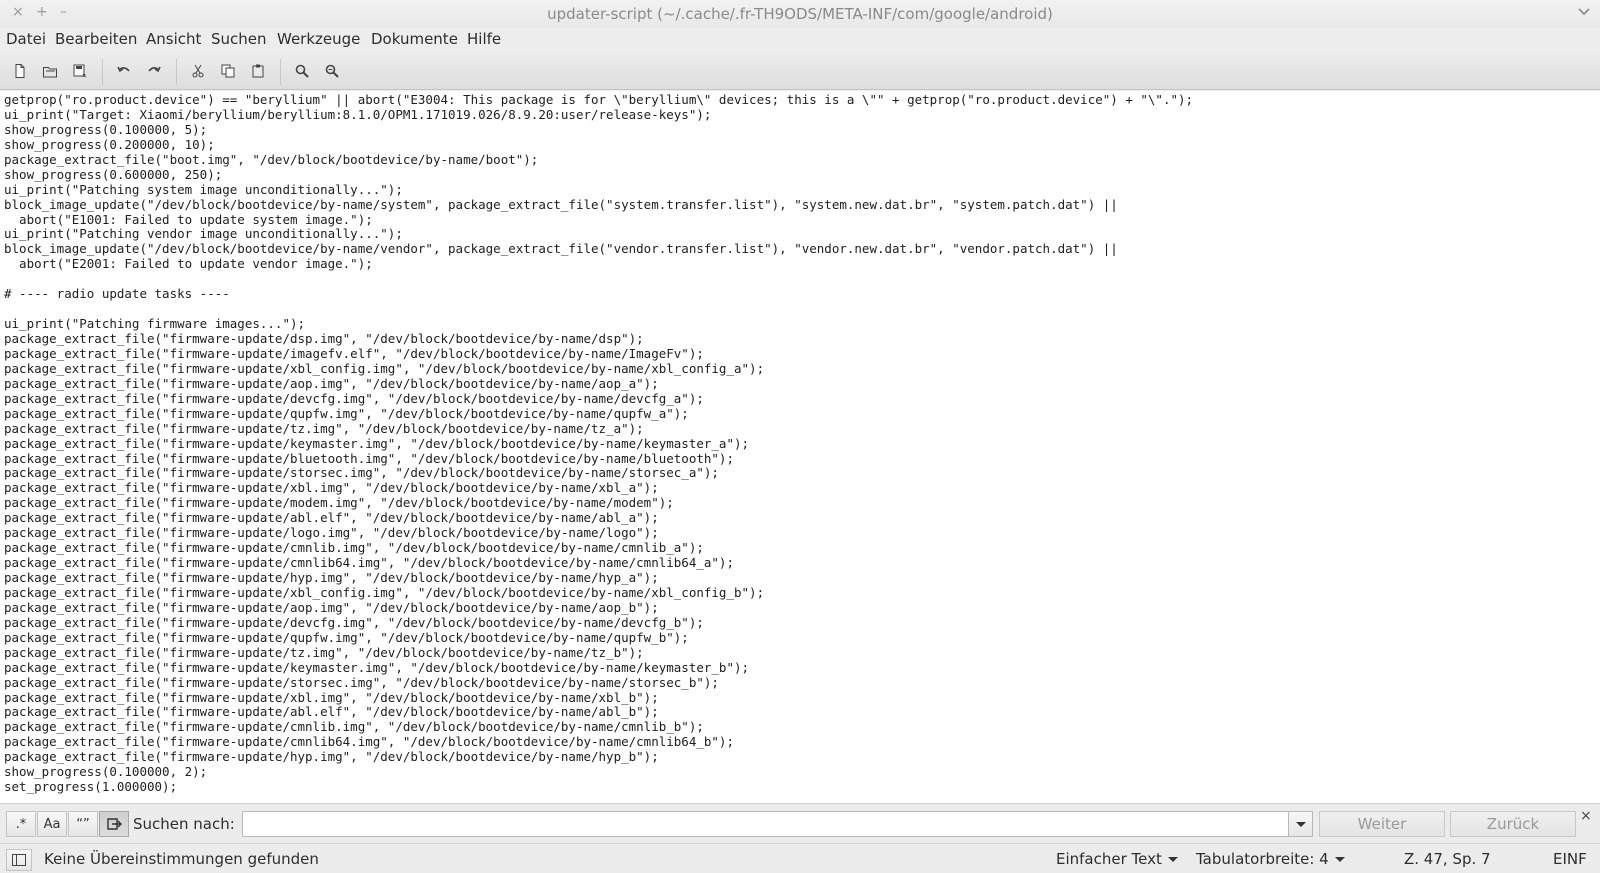  What do you see at coordinates (1570, 859) in the screenshot?
I see `insert-mode: EINF` at bounding box center [1570, 859].